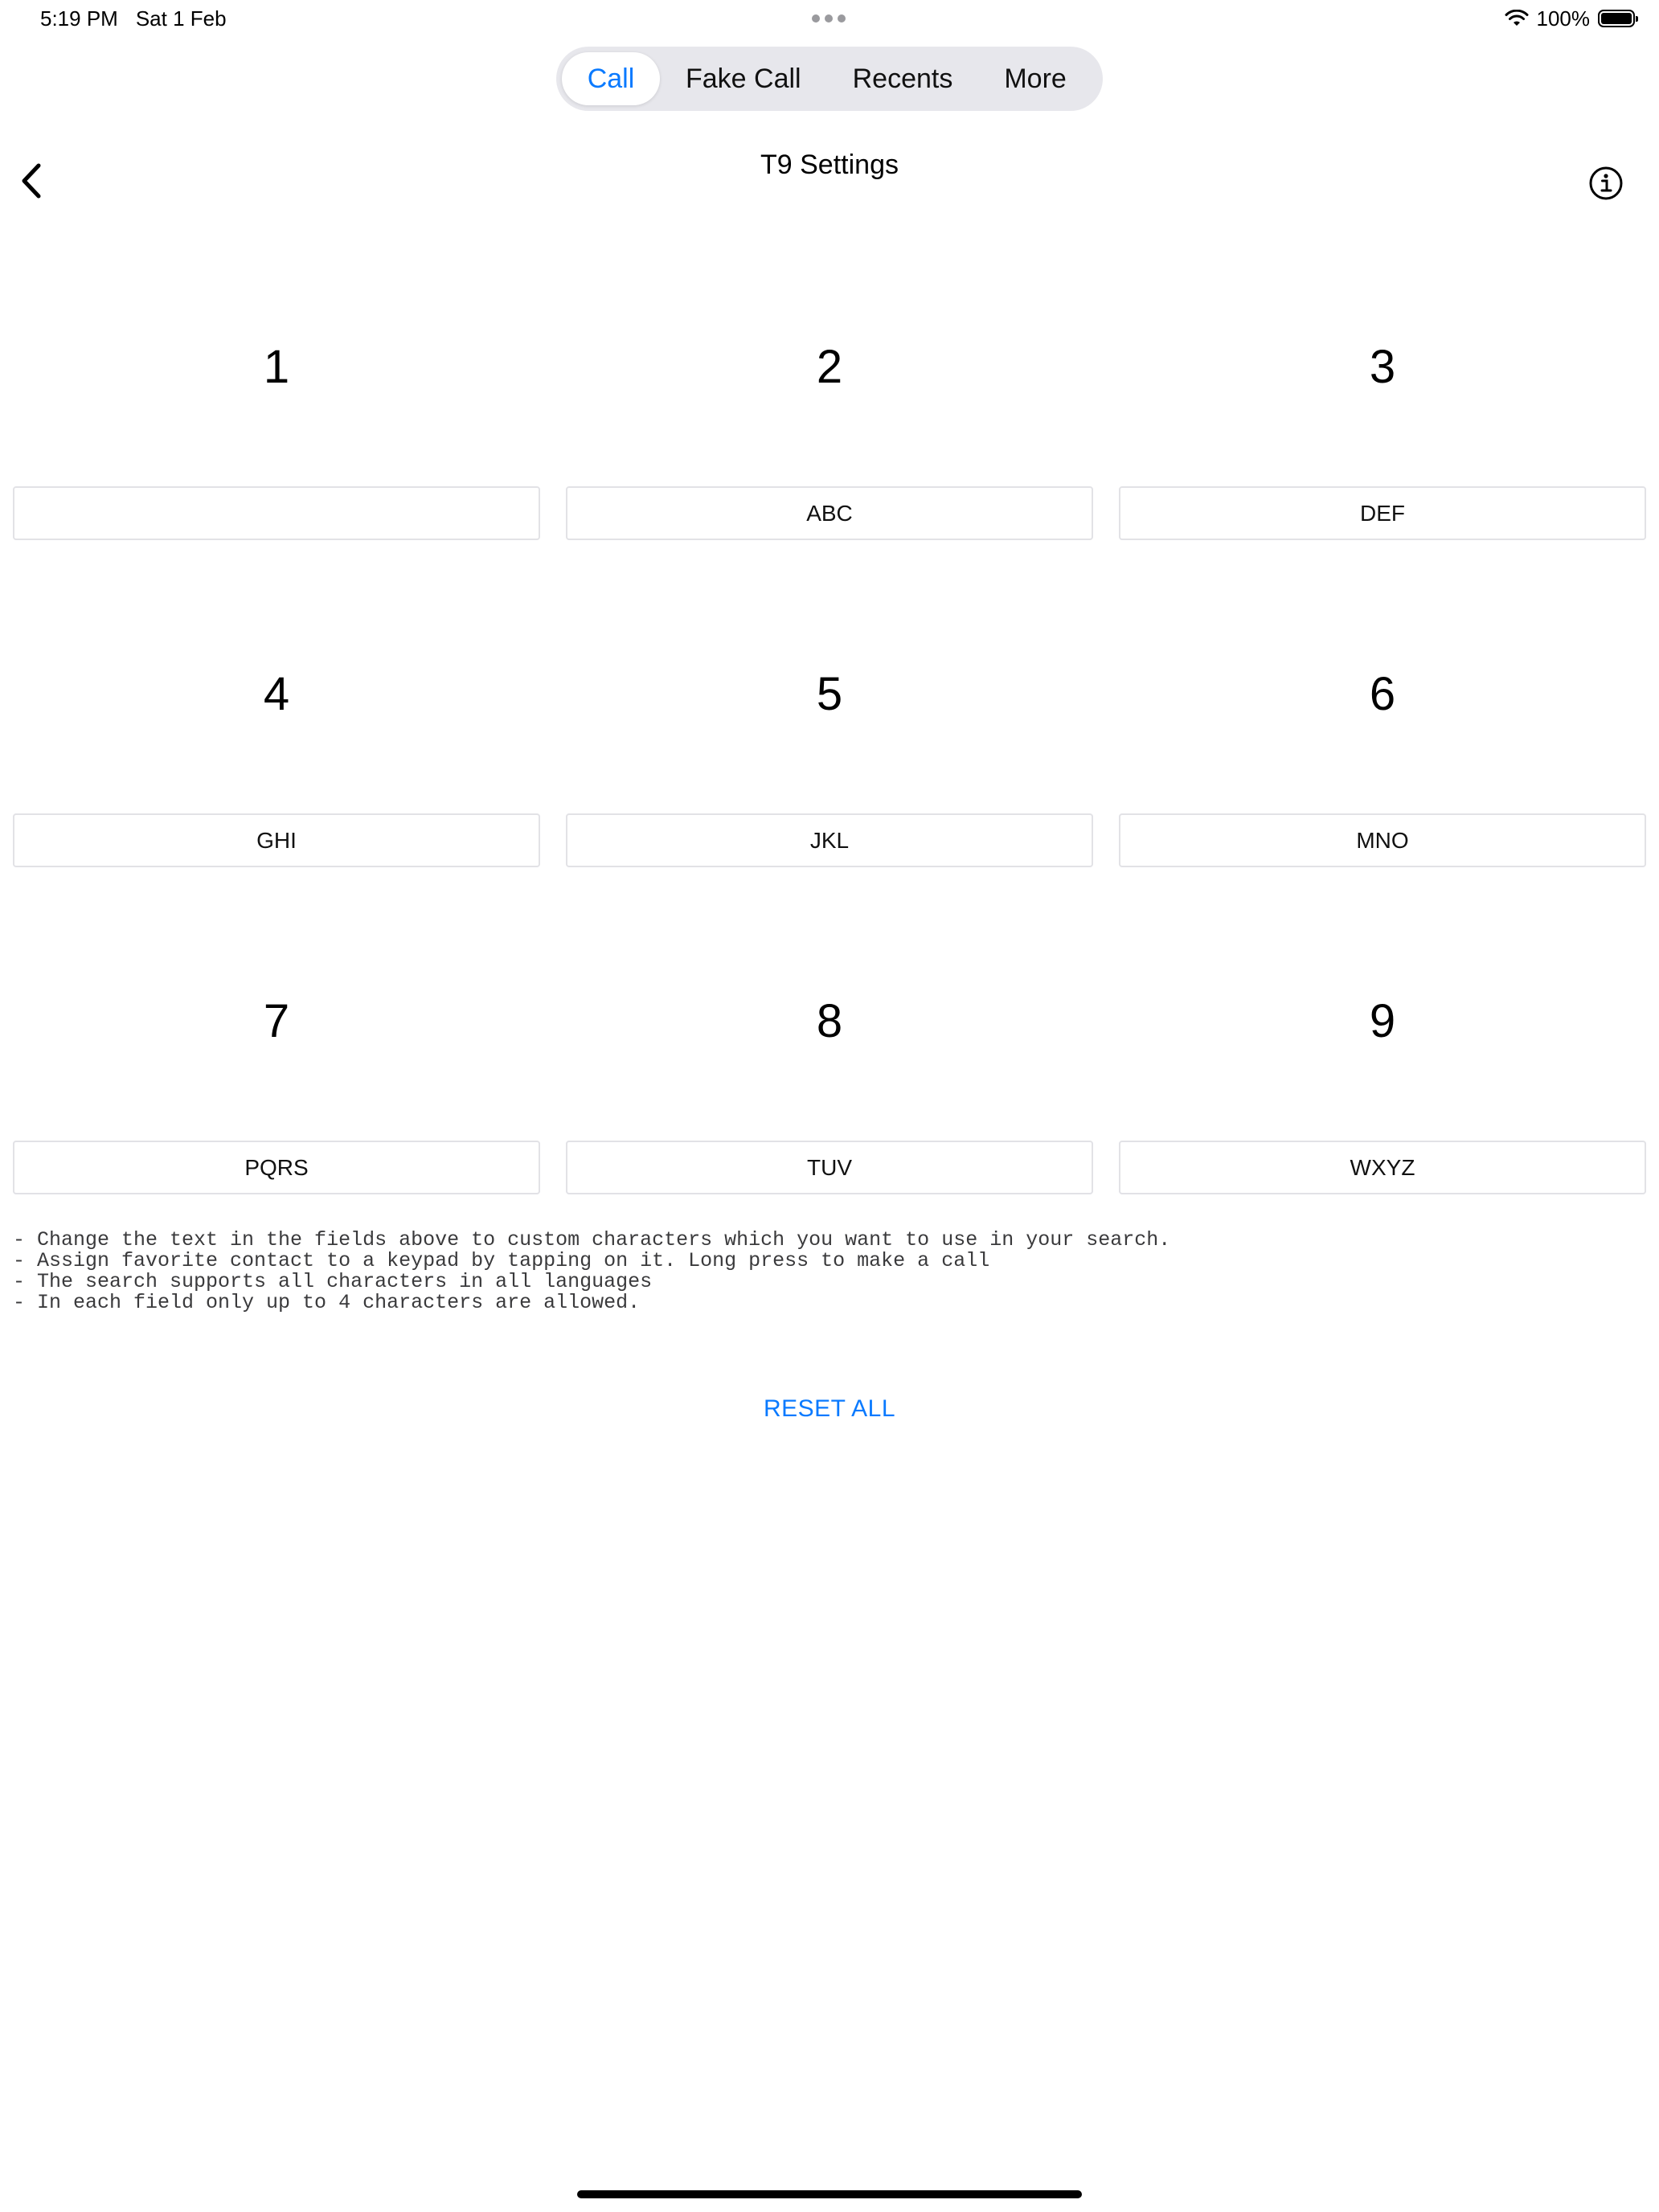 This screenshot has height=2212, width=1659. Describe the element at coordinates (829, 1409) in the screenshot. I see `reset-all-button: RESET ALL` at that location.